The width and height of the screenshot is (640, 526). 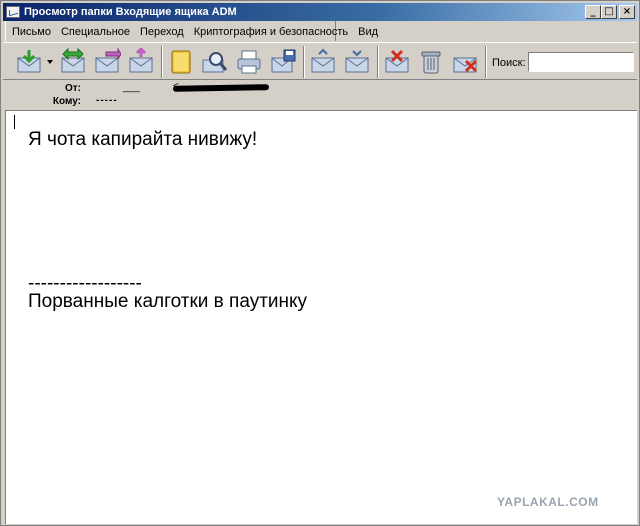 I want to click on delete-icon, so click(x=431, y=62).